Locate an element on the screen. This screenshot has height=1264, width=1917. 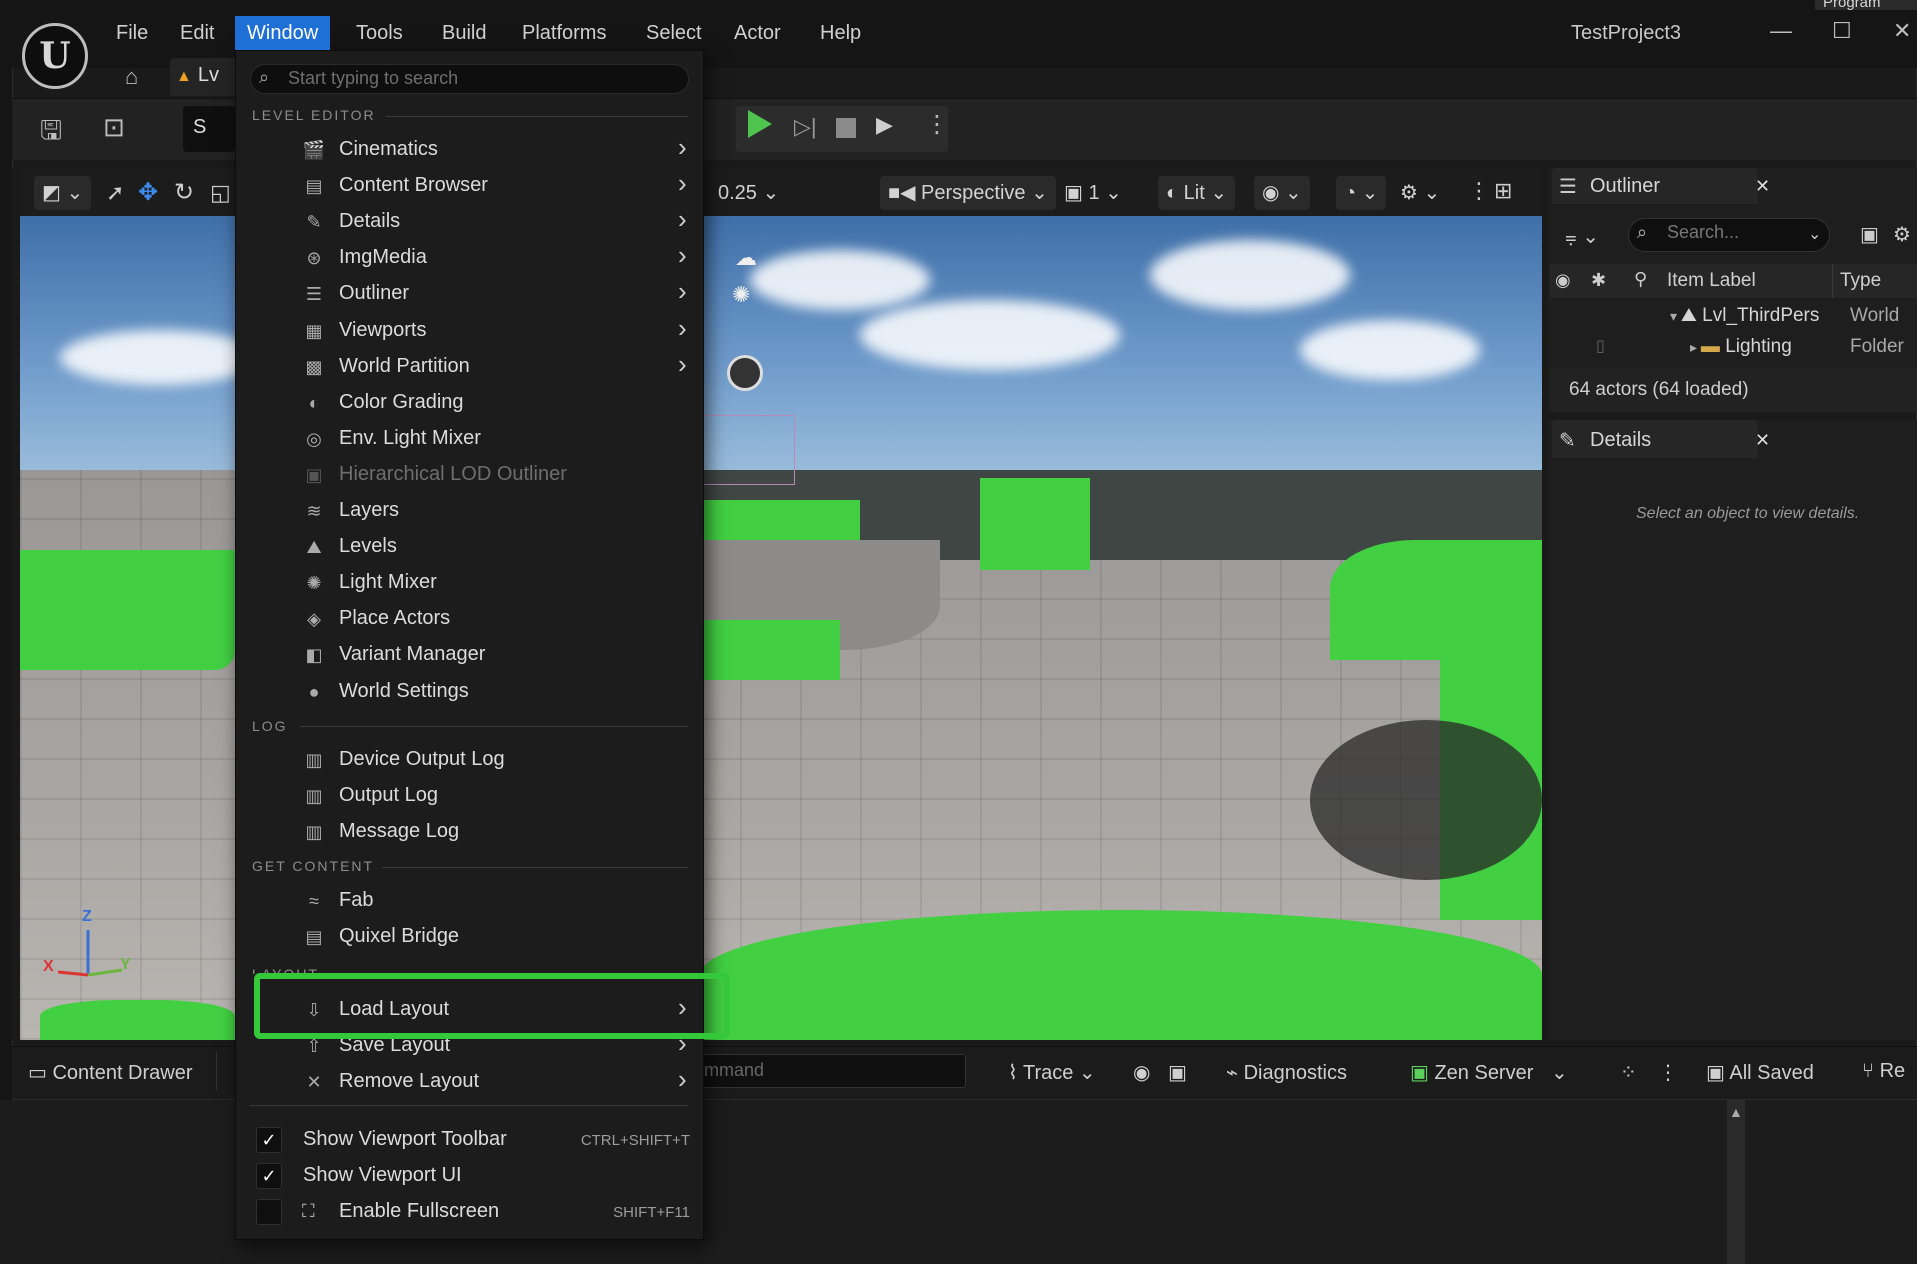
menu-file: File is located at coordinates (132, 33).